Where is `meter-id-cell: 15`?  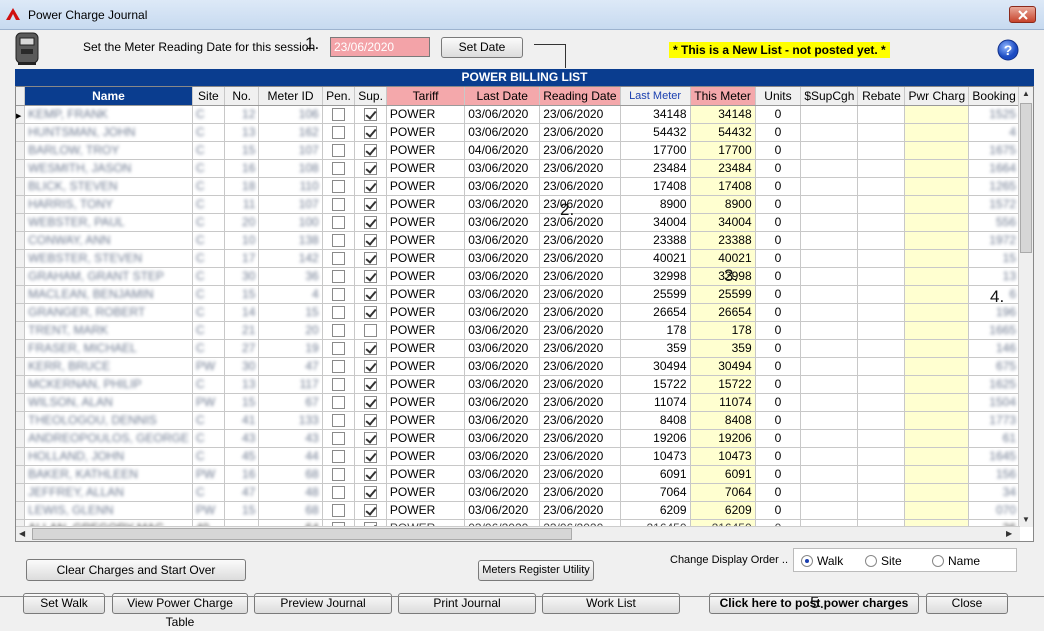
meter-id-cell: 15 is located at coordinates (290, 312).